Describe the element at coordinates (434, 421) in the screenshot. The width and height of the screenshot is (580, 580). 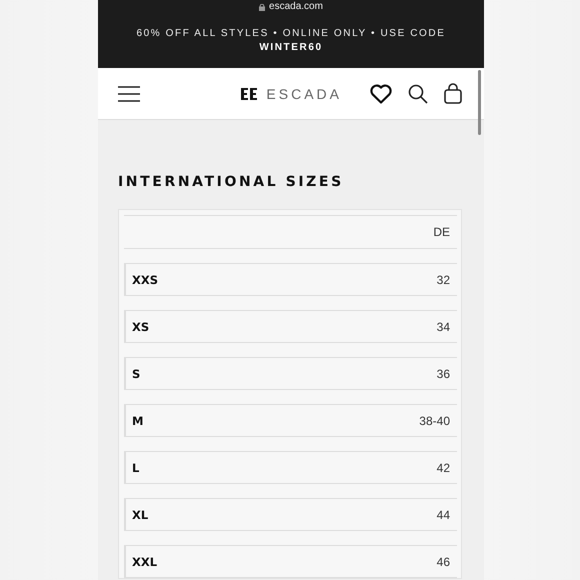
I see `size-value: 38-40` at that location.